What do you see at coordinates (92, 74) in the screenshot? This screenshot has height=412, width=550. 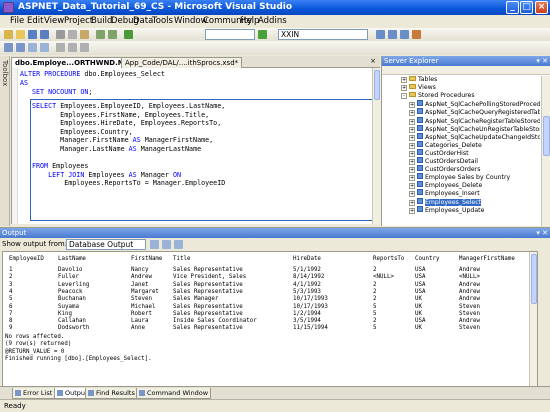 I see `code-line-1: ALTER PROCEDURE dbo.Employees_Select` at bounding box center [92, 74].